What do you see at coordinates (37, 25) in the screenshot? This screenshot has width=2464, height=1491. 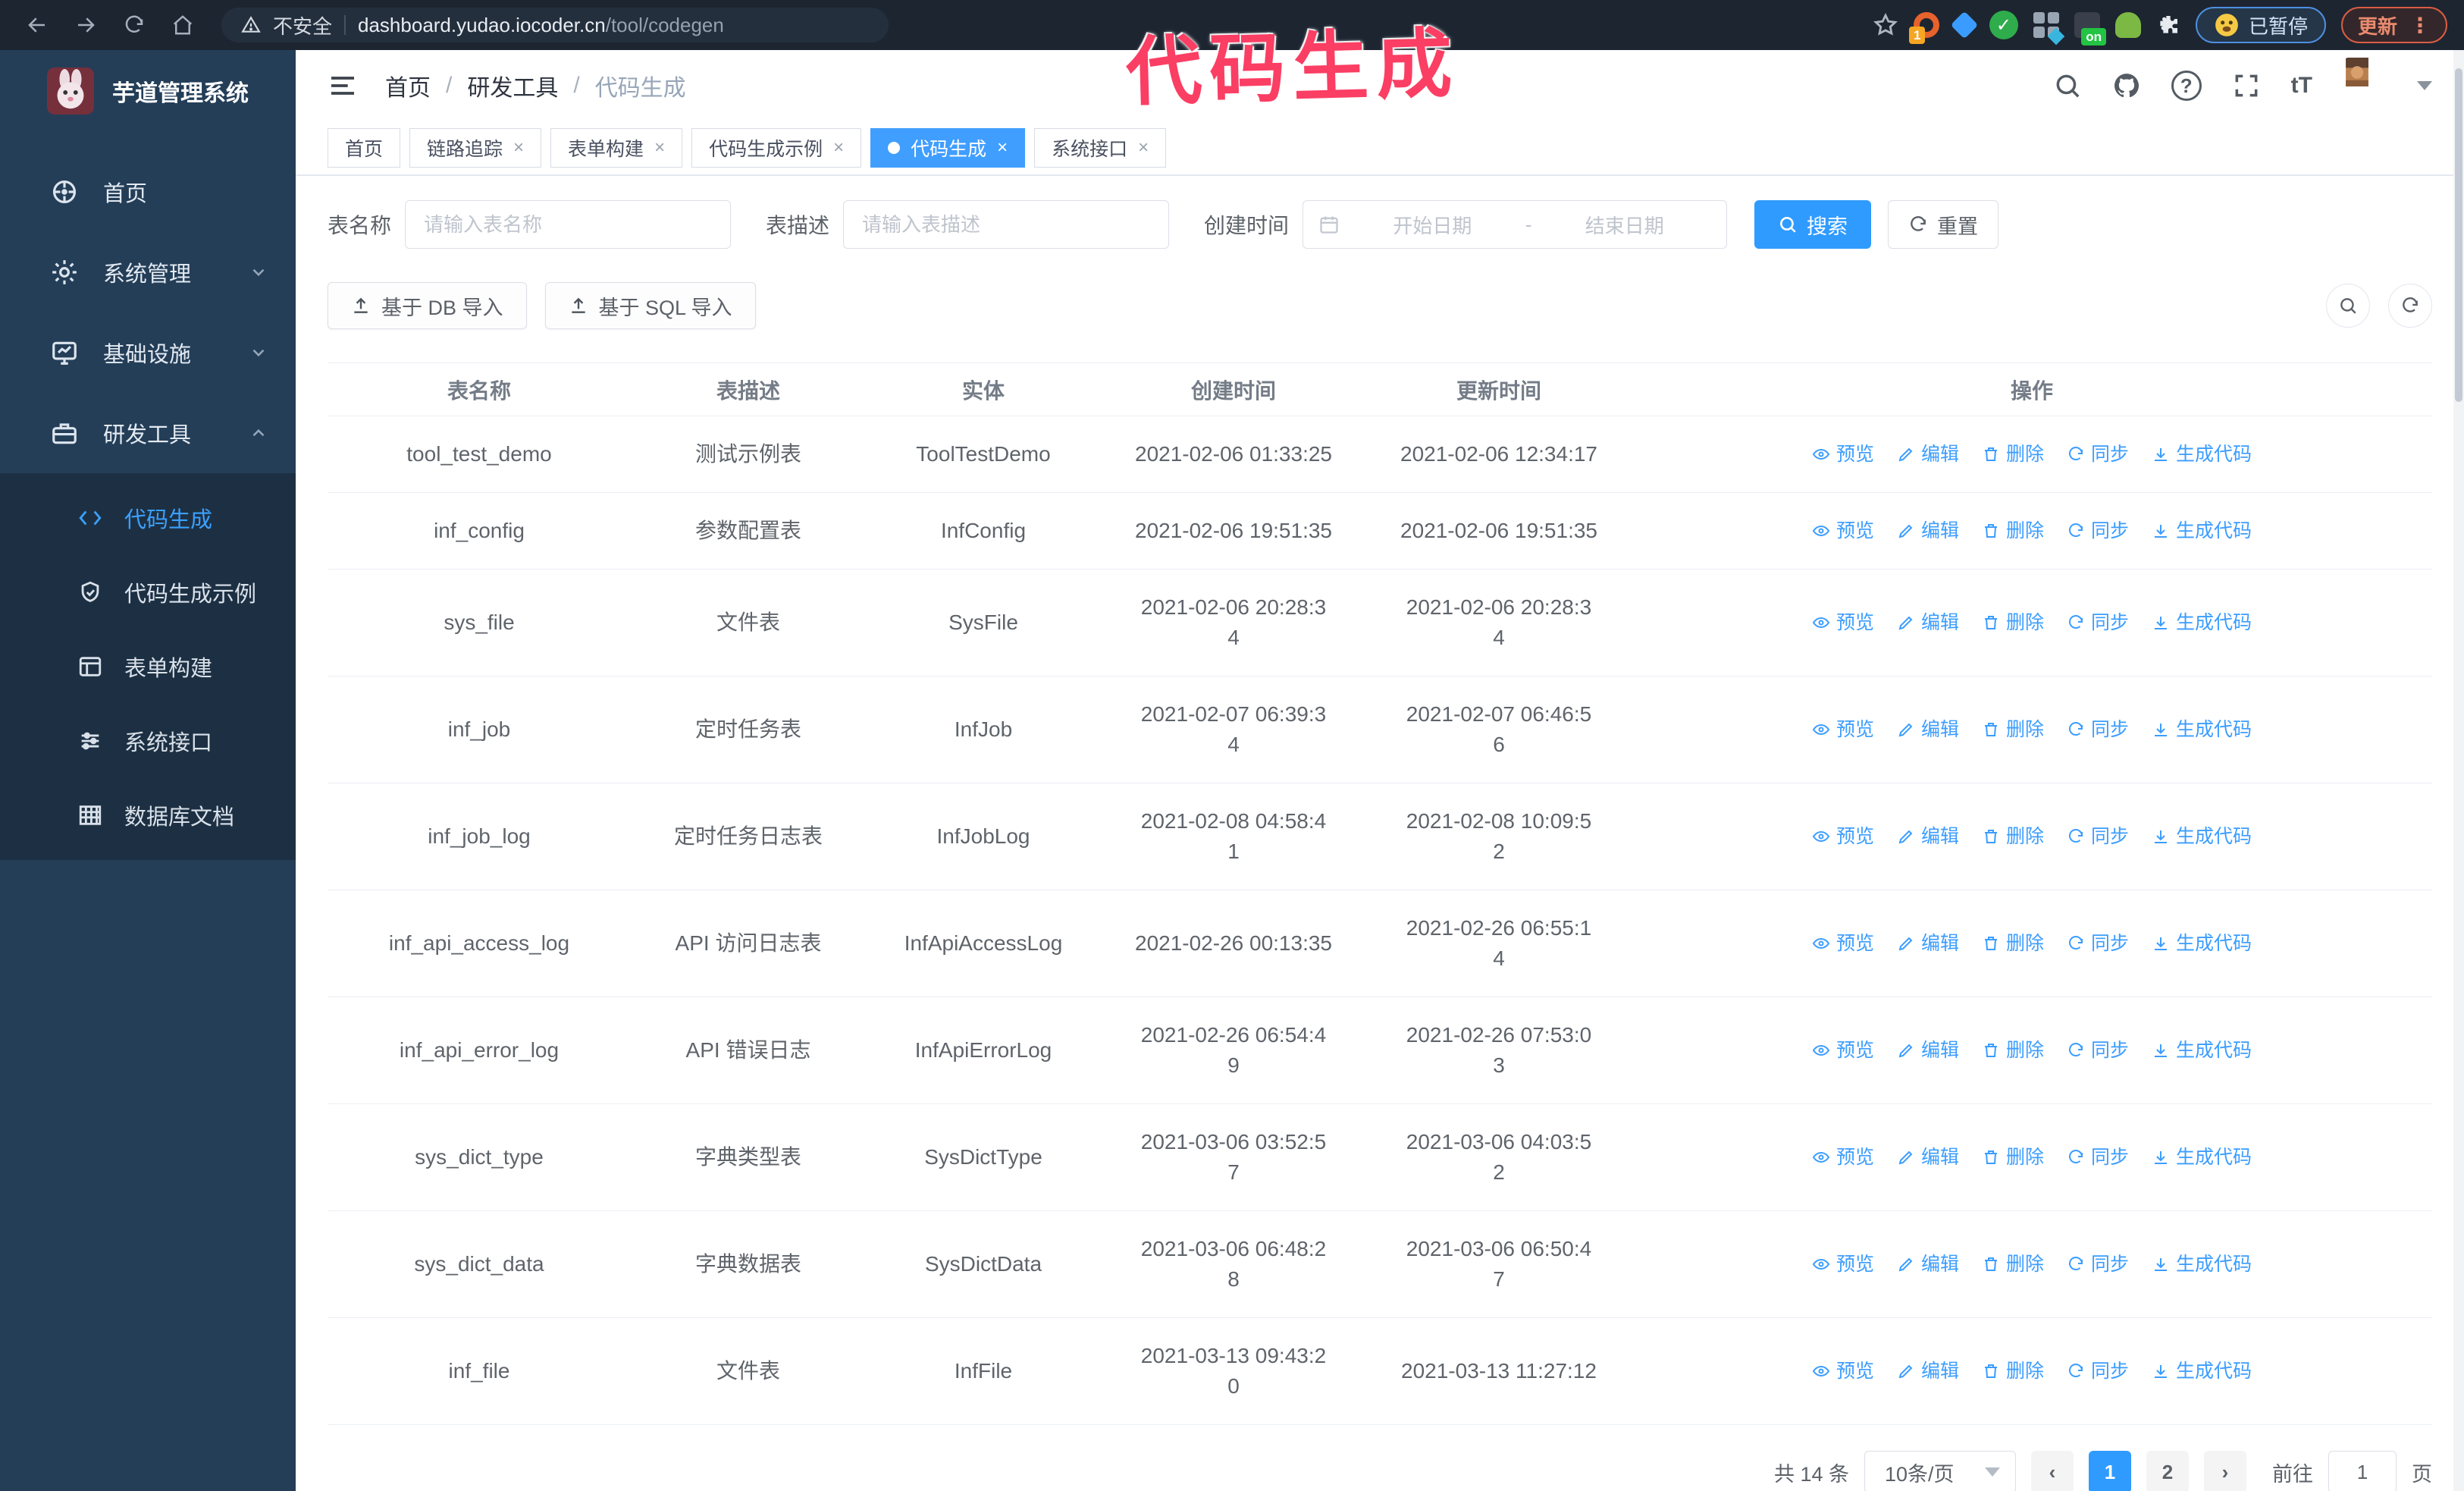 I see `back-icon` at bounding box center [37, 25].